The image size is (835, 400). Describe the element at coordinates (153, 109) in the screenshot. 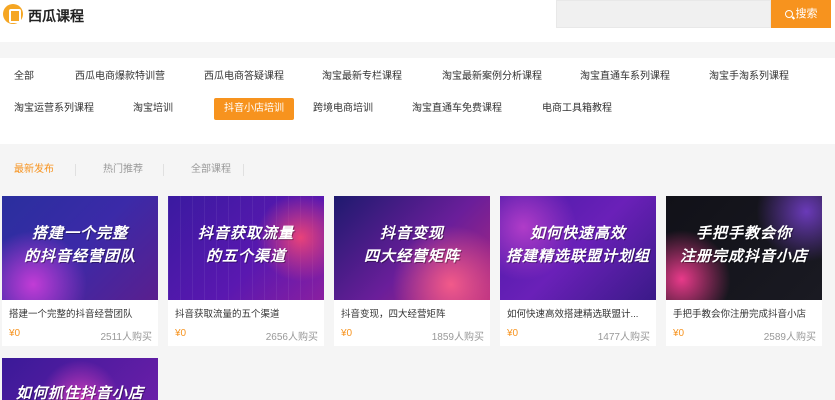

I see `category-item: 淘宝培训` at that location.